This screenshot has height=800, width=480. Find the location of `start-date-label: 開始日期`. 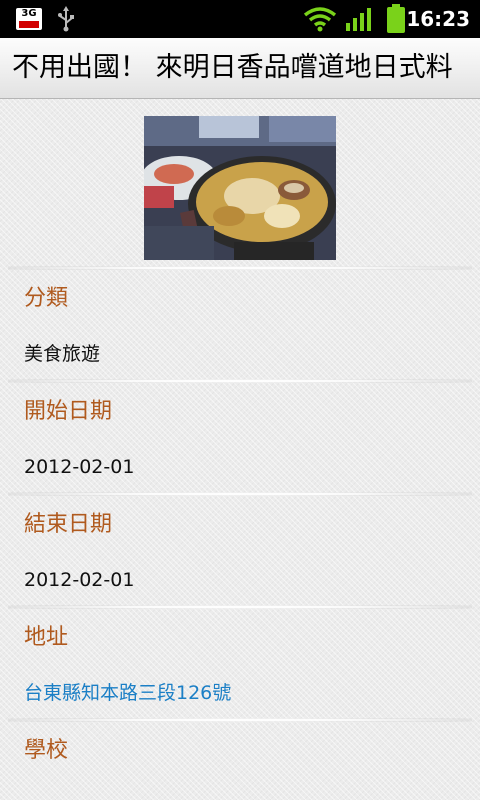

start-date-label: 開始日期 is located at coordinates (68, 411).